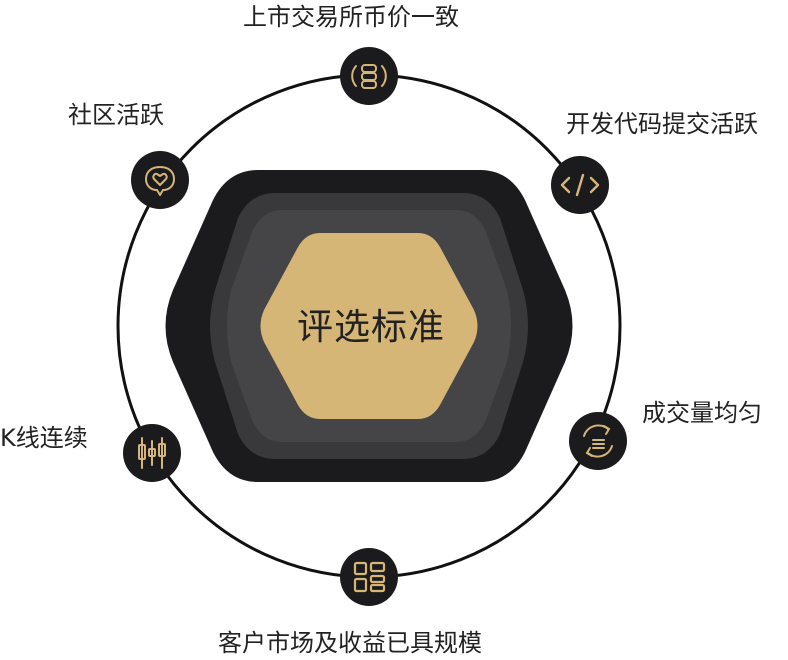 This screenshot has height=660, width=788. I want to click on node-code, so click(580, 185).